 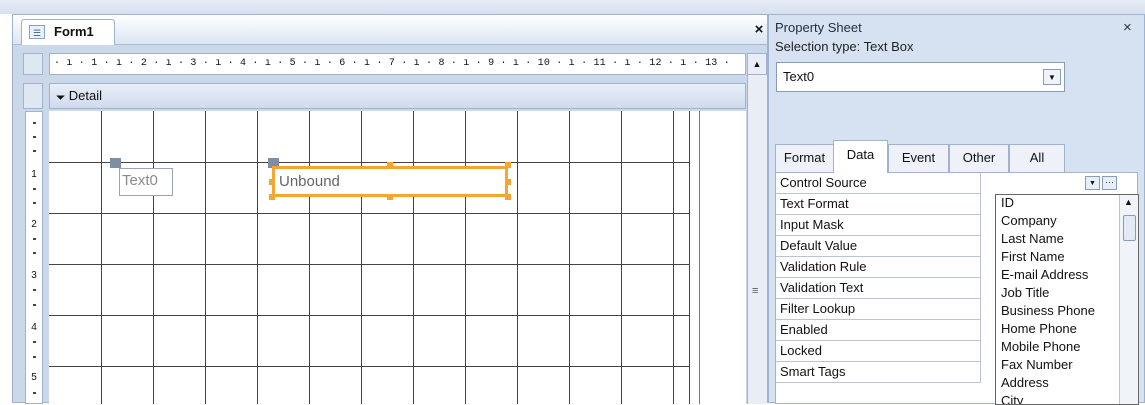 What do you see at coordinates (37, 32) in the screenshot?
I see `form-icon: ☰` at bounding box center [37, 32].